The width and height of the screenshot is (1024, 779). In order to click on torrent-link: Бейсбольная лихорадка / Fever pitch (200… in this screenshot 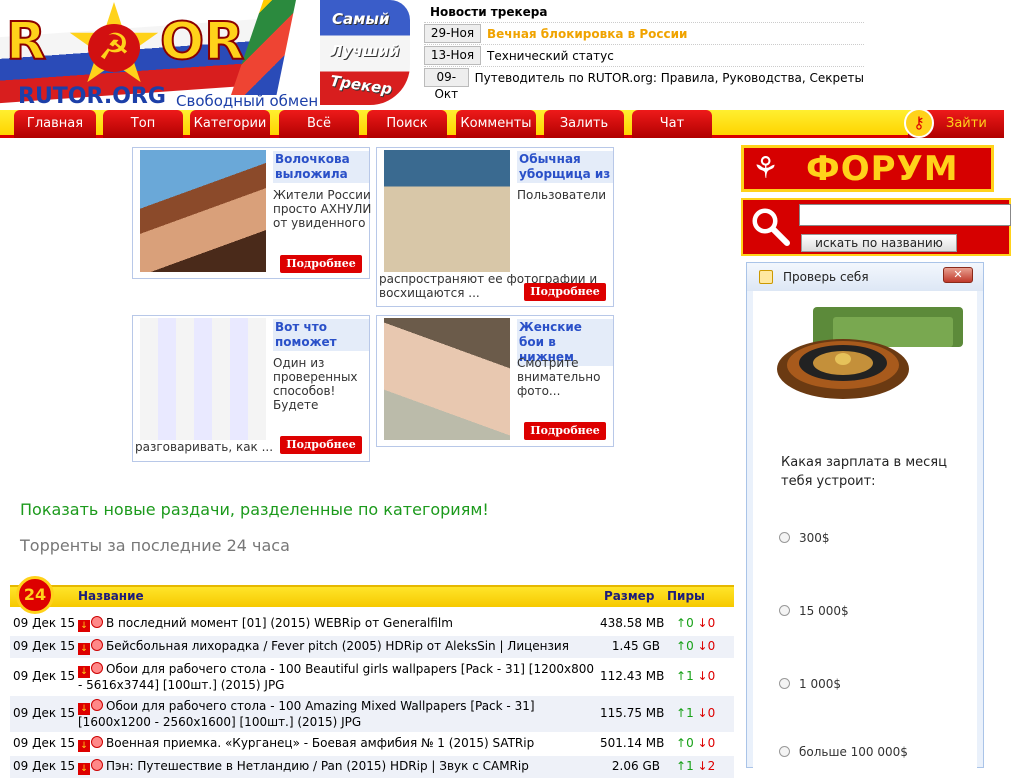, I will do `click(337, 646)`.